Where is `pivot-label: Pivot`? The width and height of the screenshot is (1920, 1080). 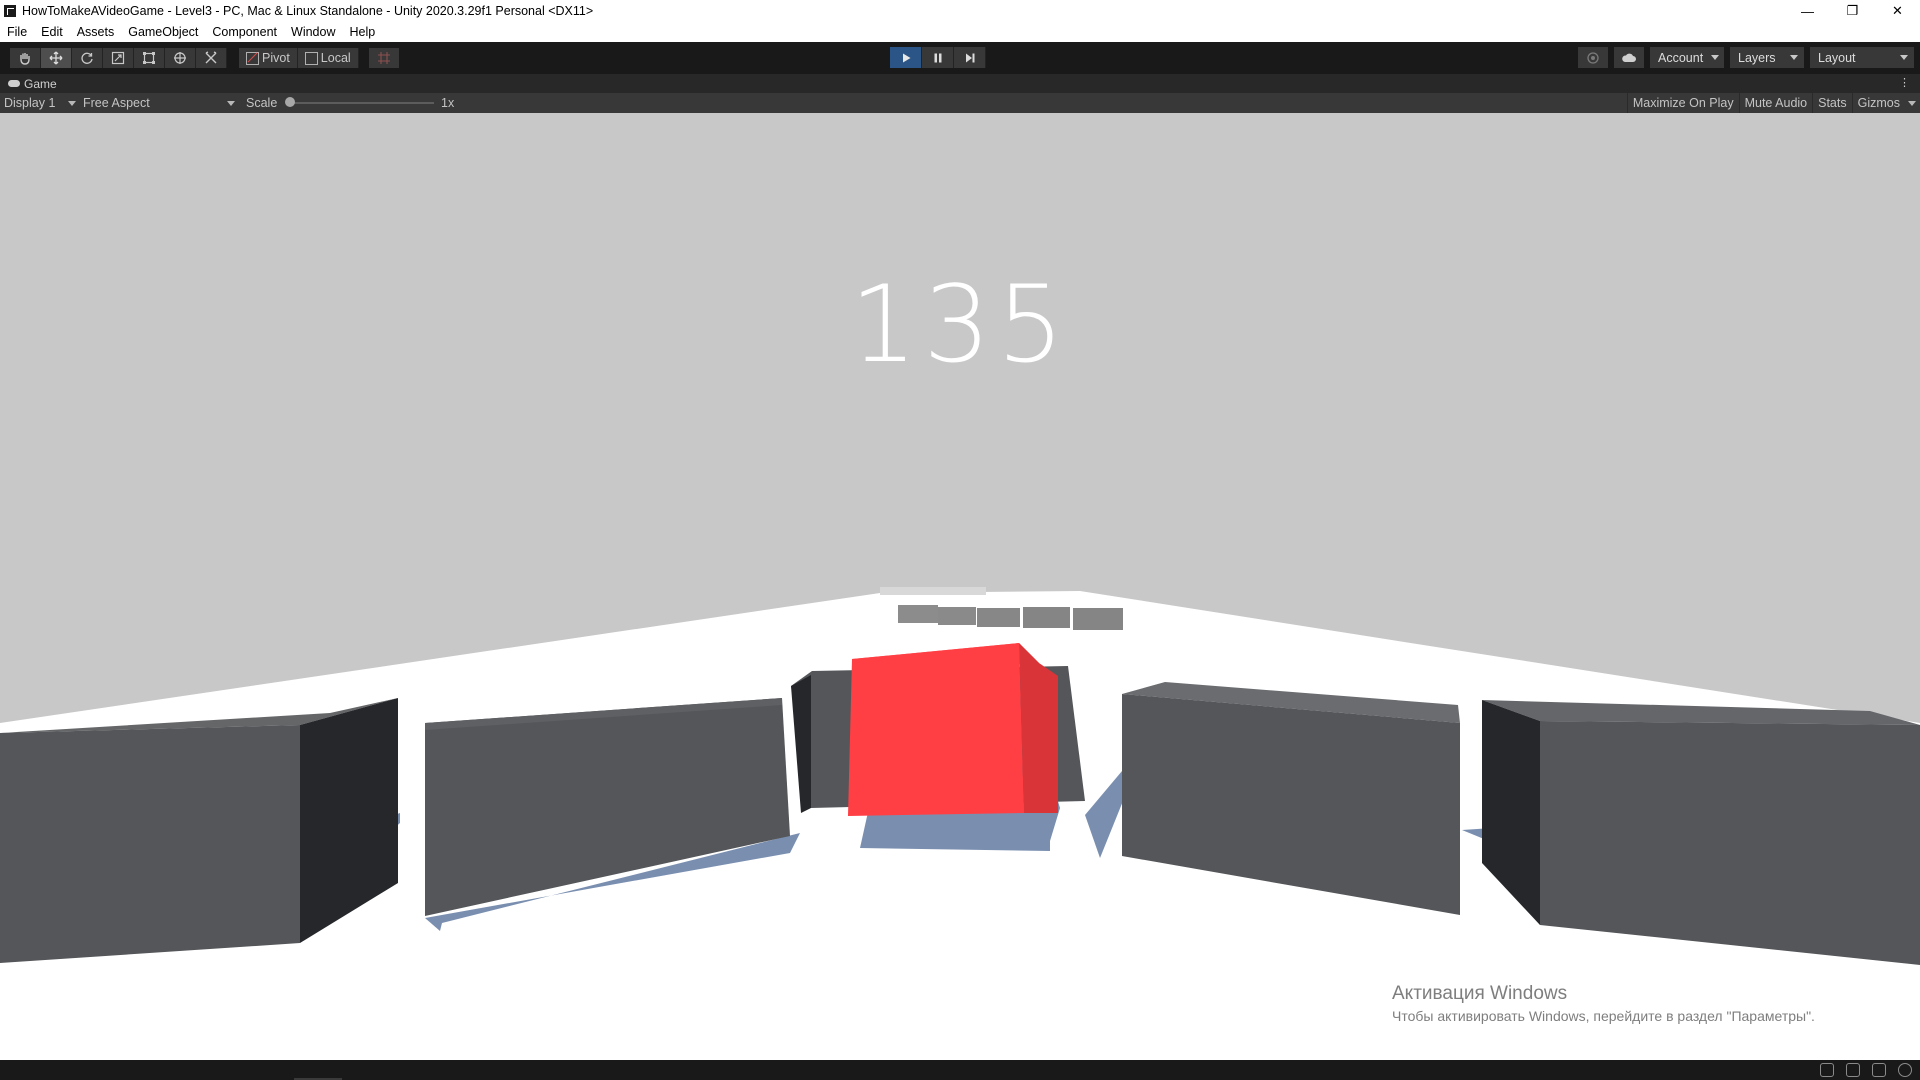
pivot-label: Pivot is located at coordinates (276, 58).